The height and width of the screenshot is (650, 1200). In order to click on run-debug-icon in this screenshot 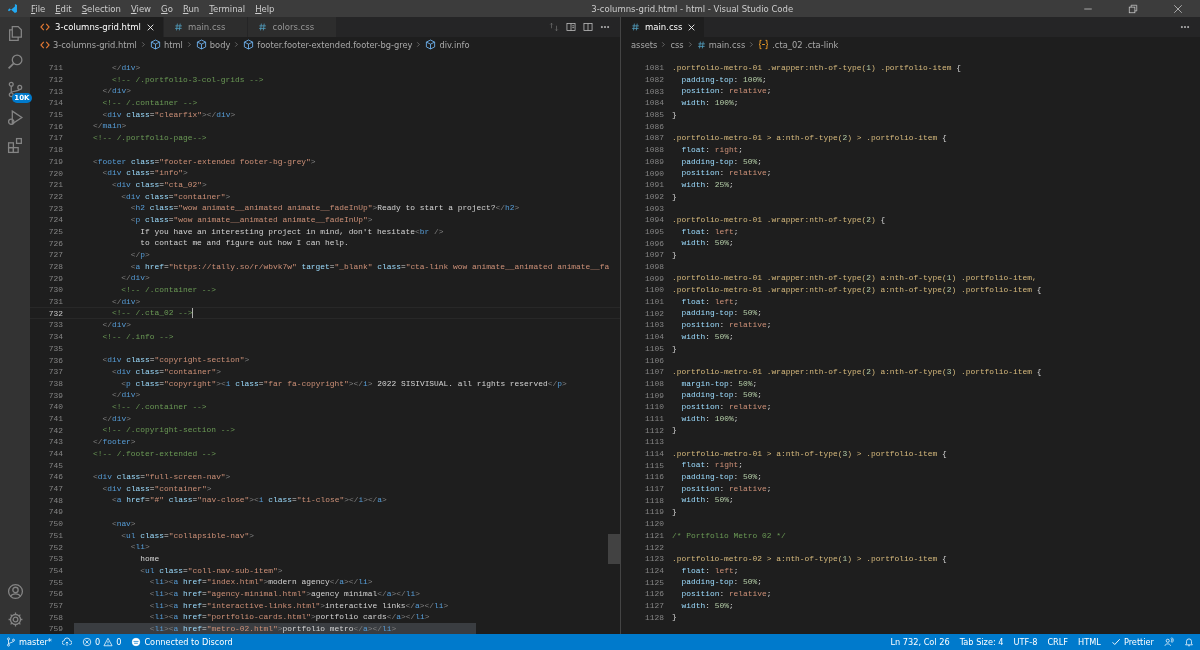, I will do `click(15, 117)`.